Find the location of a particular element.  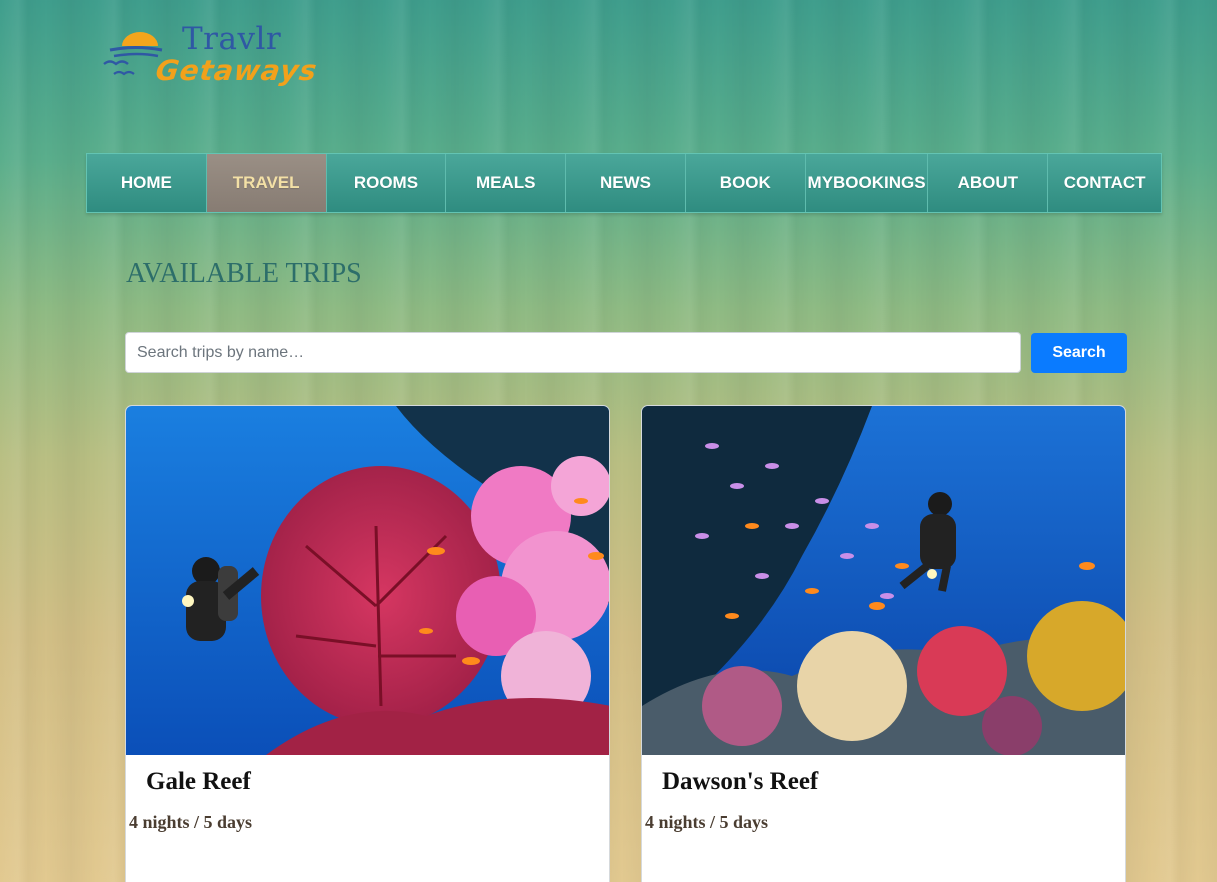

nav-item-book: BOOK is located at coordinates (746, 183).